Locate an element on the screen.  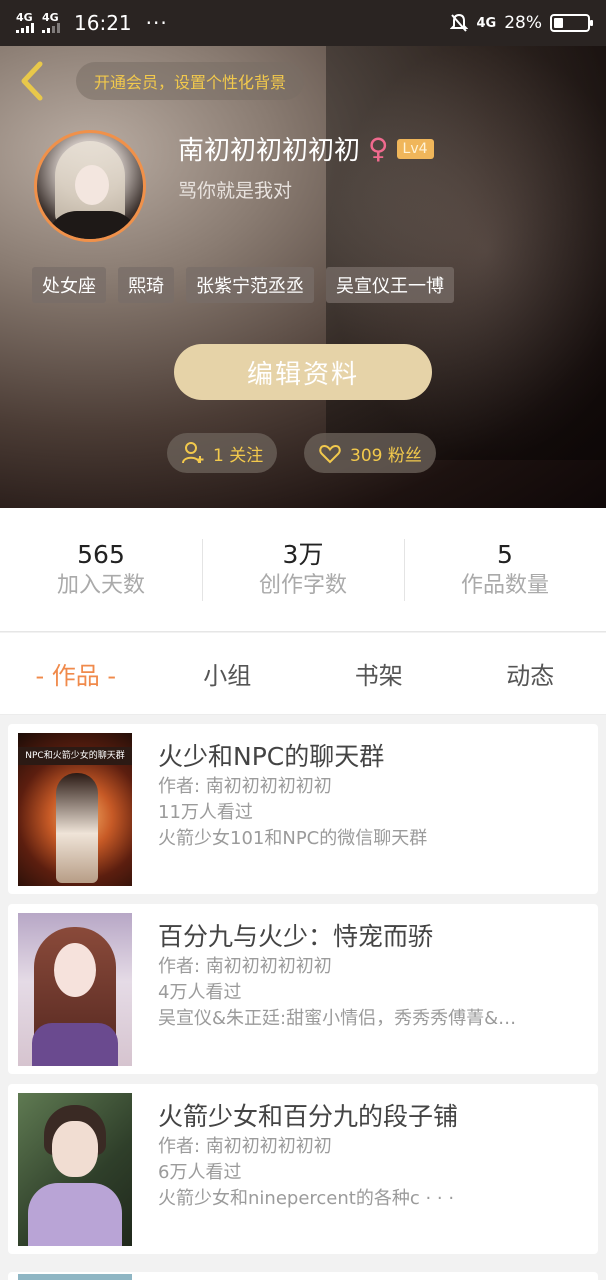
following-button: 1 关注 is located at coordinates (222, 453).